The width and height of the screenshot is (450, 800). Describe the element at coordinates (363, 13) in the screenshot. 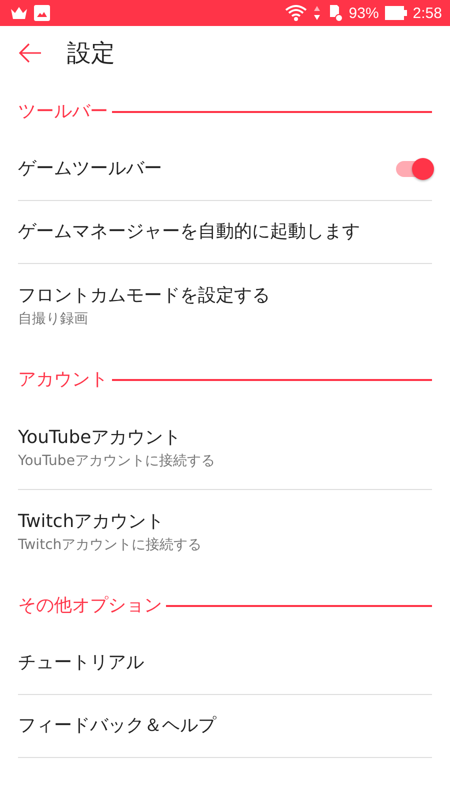

I see `battery-percent: 93%` at that location.